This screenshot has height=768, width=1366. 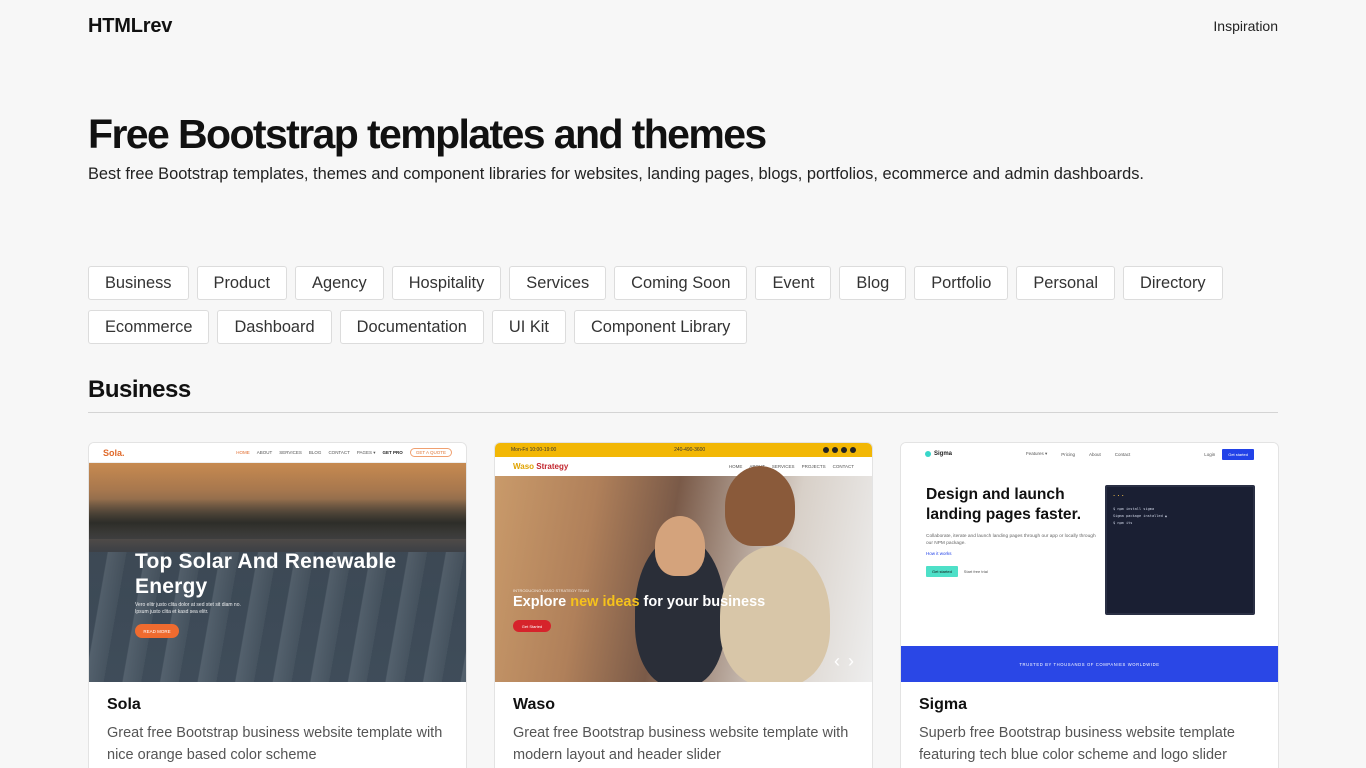 What do you see at coordinates (1036, 453) in the screenshot?
I see `thumb-nav-item: Features ▾` at bounding box center [1036, 453].